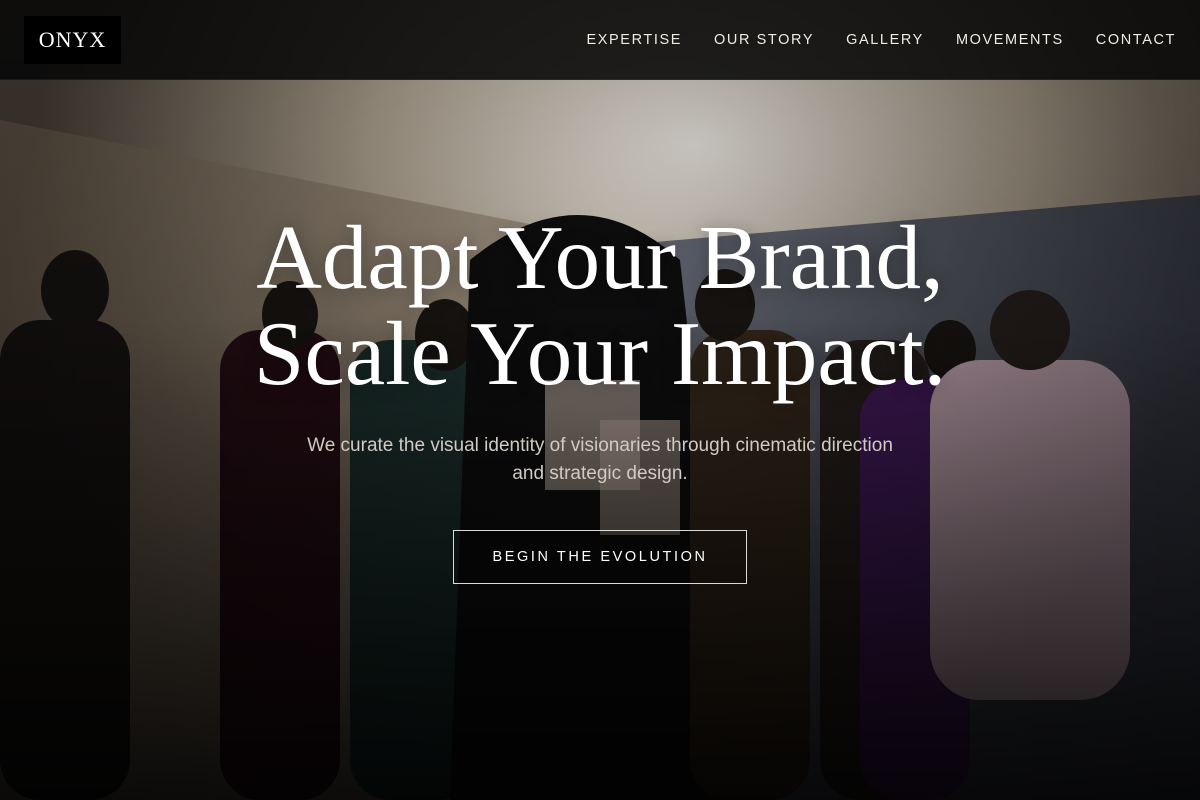 This screenshot has width=1200, height=800. I want to click on nav-link-expertise: EXPERTISE, so click(634, 40).